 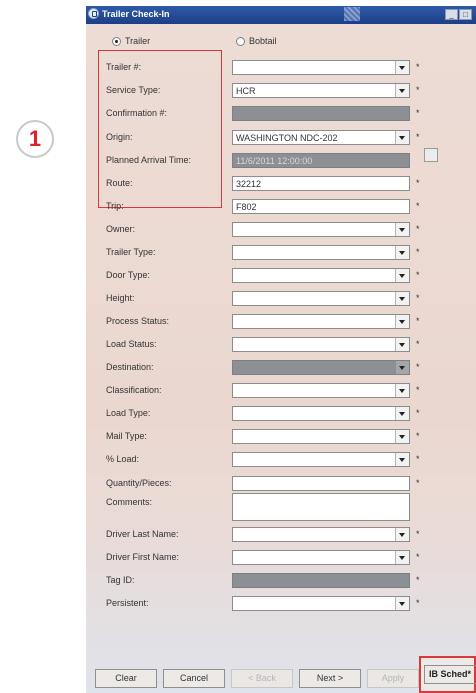 What do you see at coordinates (418, 557) in the screenshot?
I see `driver-first-name-required-marker: *` at bounding box center [418, 557].